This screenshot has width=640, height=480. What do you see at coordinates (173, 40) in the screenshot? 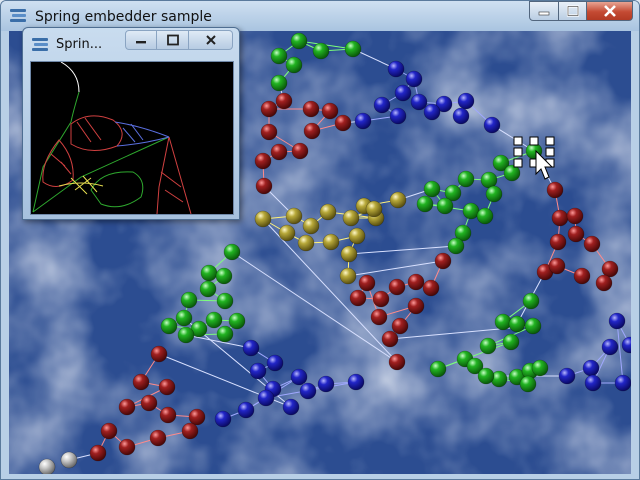
I see `overview-maximize-button` at bounding box center [173, 40].